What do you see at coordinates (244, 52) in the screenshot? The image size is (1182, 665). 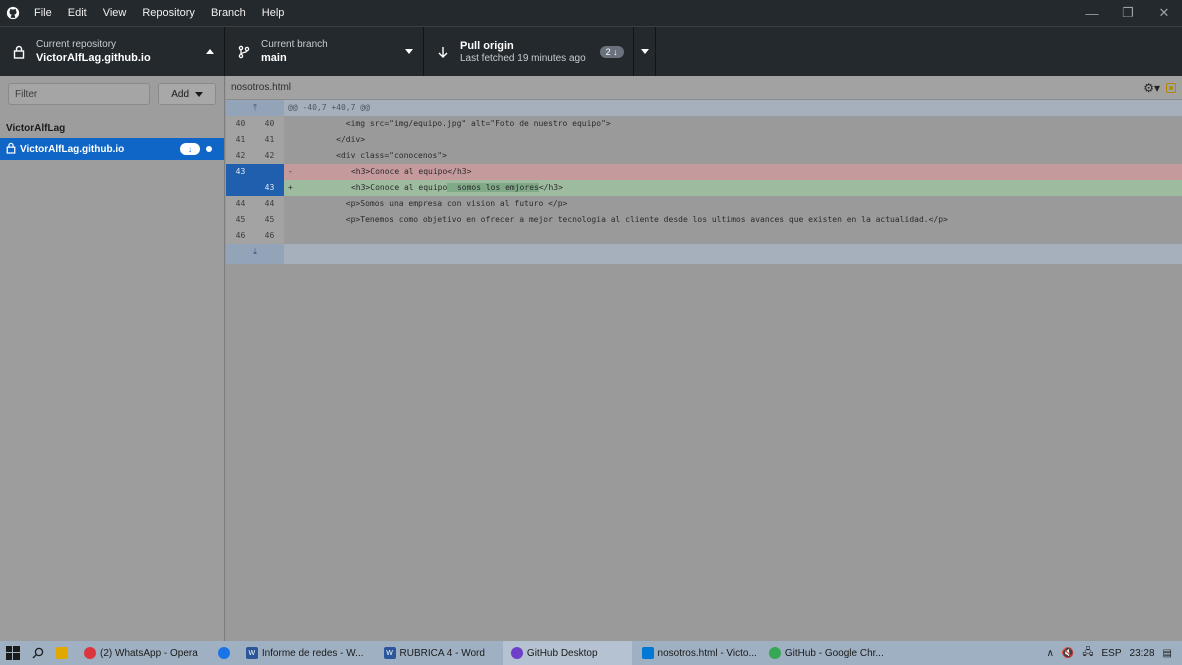 I see `branch-icon` at bounding box center [244, 52].